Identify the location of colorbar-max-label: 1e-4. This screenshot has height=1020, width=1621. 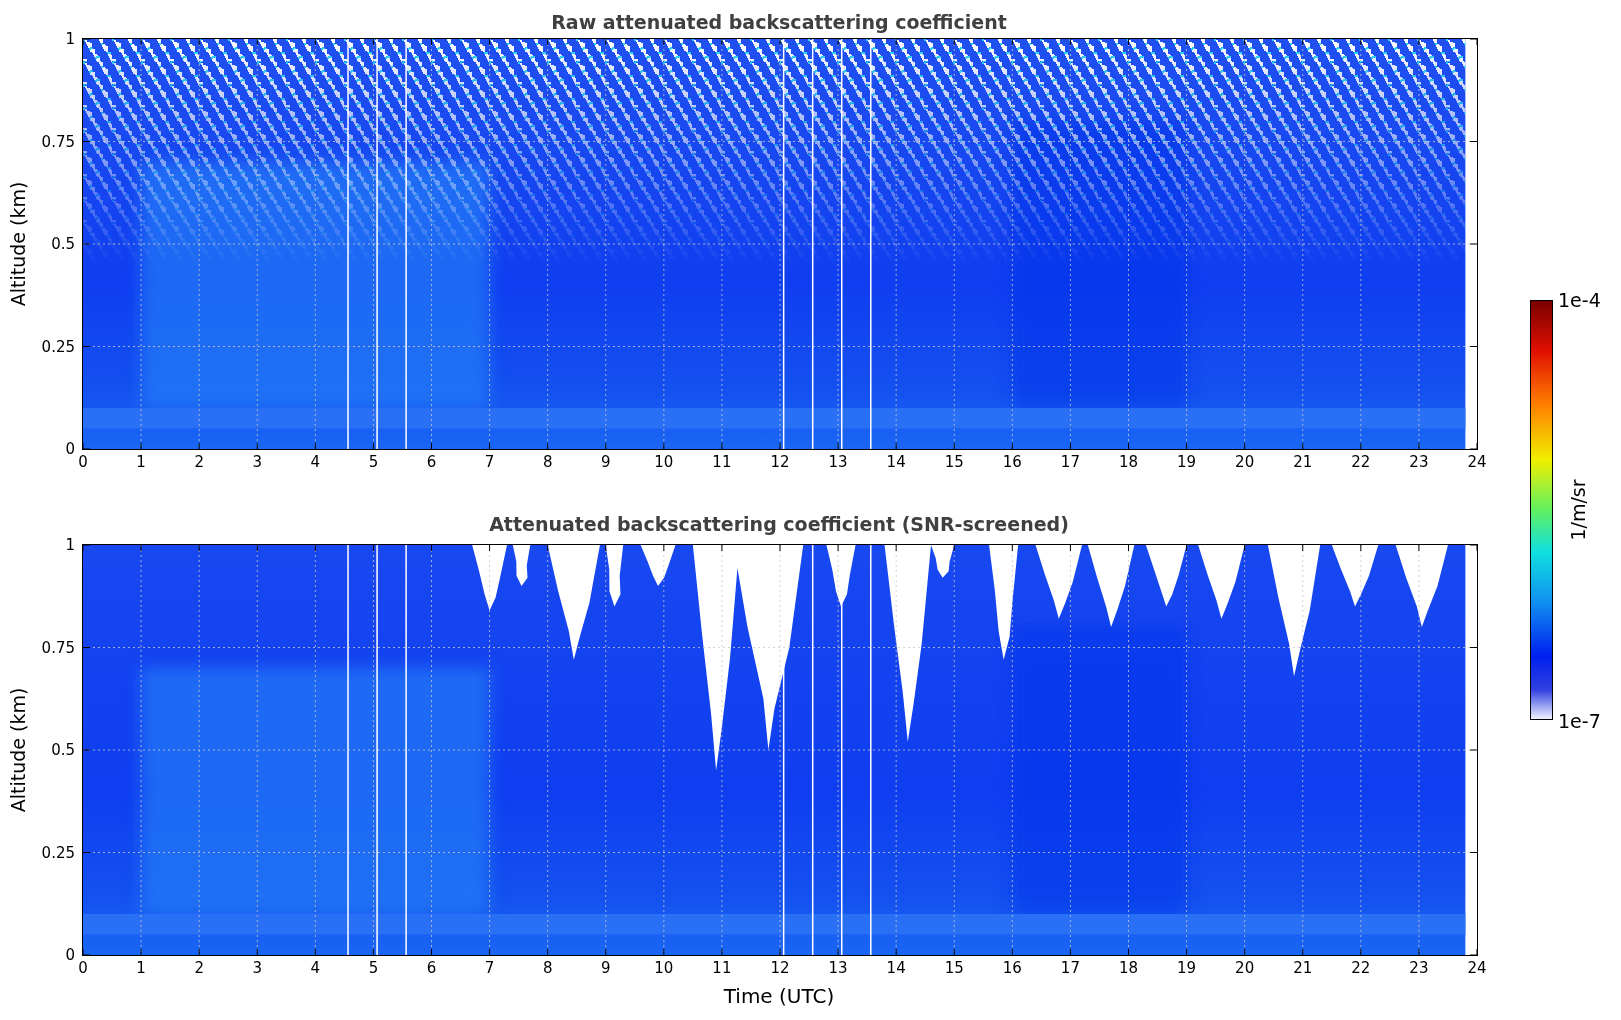
(1579, 300).